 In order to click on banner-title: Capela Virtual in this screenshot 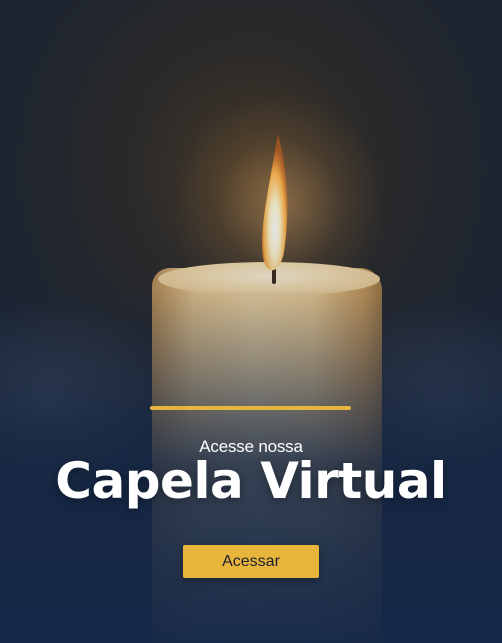, I will do `click(251, 481)`.